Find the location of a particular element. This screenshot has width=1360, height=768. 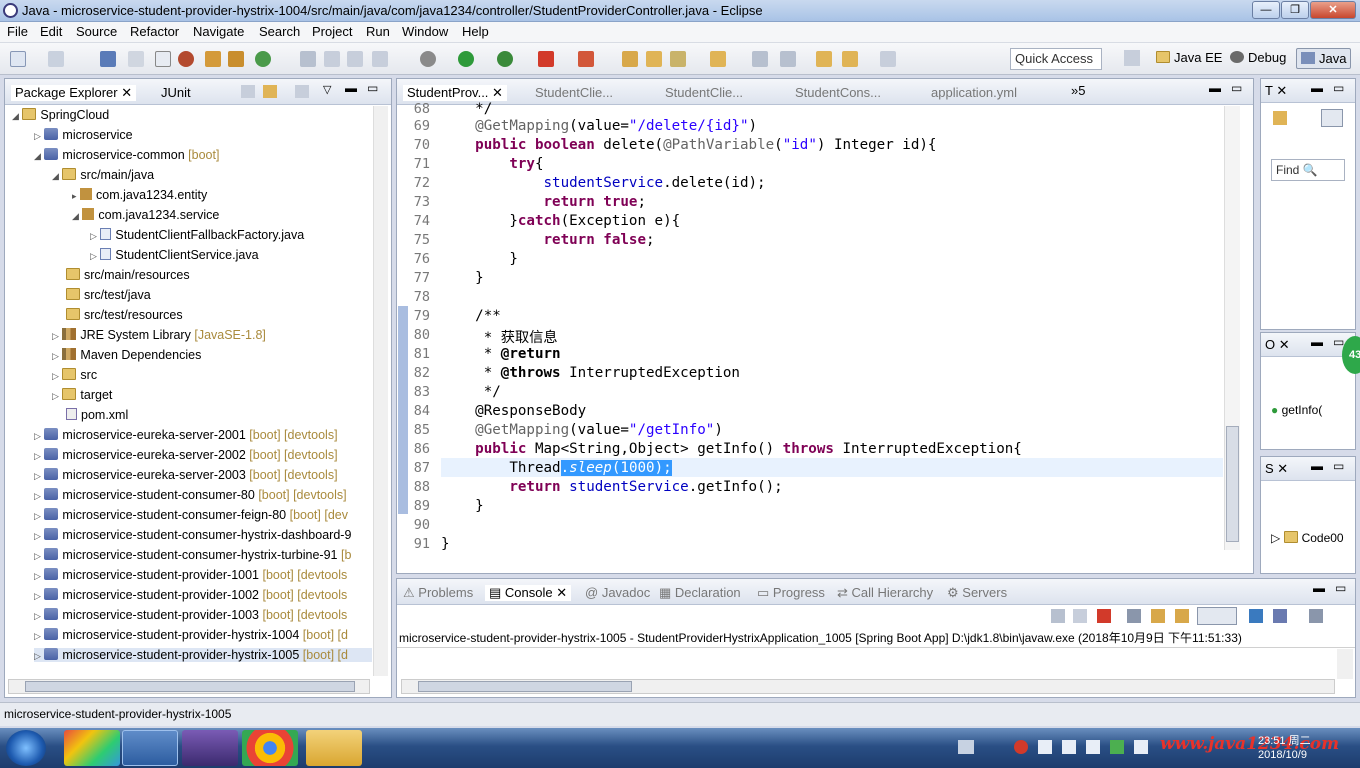

filter-icon is located at coordinates (1332, 118).